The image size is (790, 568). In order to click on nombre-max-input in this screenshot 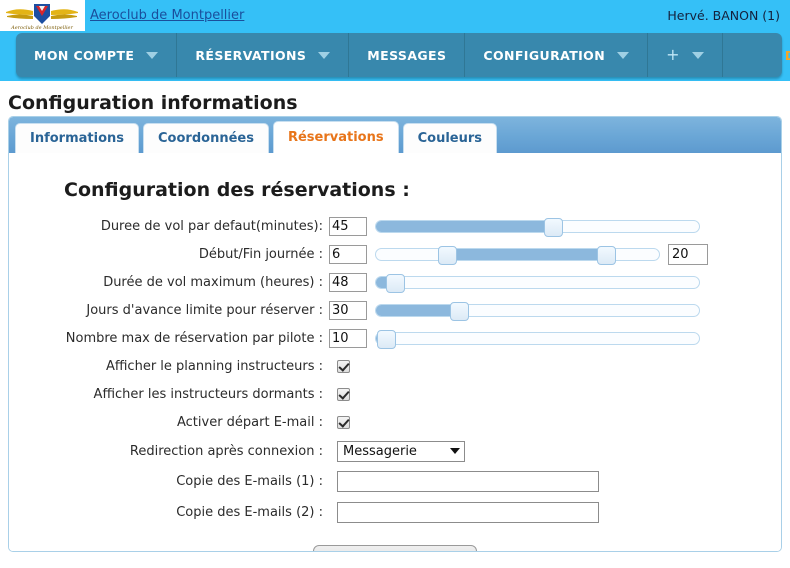, I will do `click(348, 338)`.